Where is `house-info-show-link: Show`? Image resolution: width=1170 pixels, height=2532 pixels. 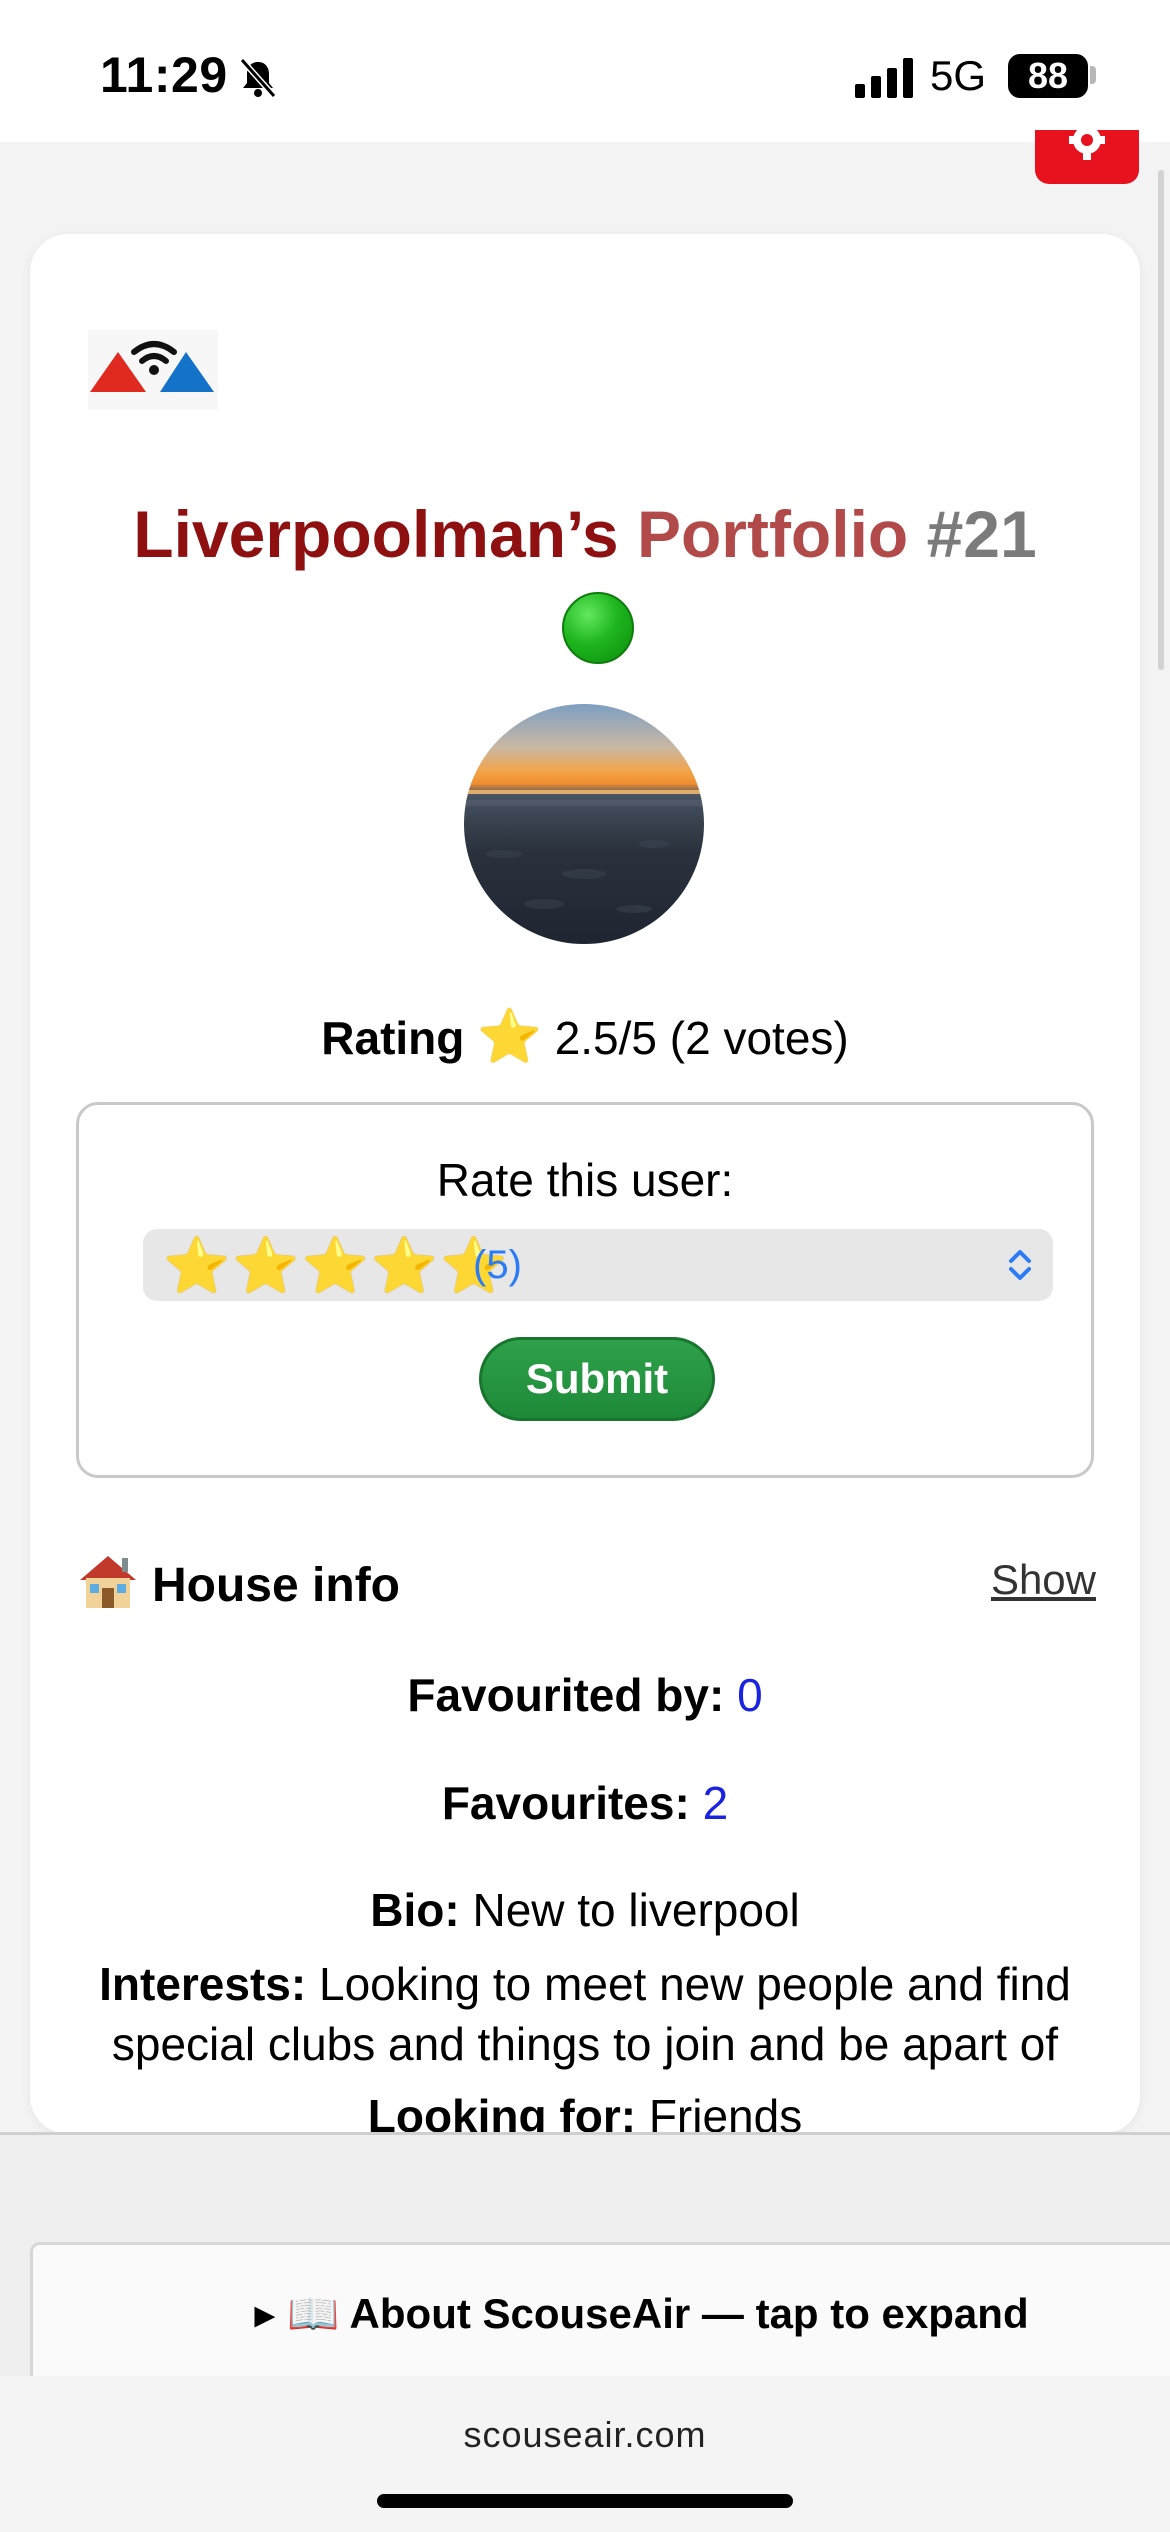 house-info-show-link: Show is located at coordinates (1043, 1580).